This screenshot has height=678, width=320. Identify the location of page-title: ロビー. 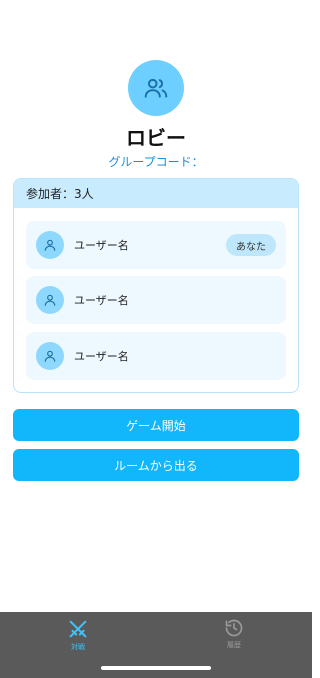
(156, 138).